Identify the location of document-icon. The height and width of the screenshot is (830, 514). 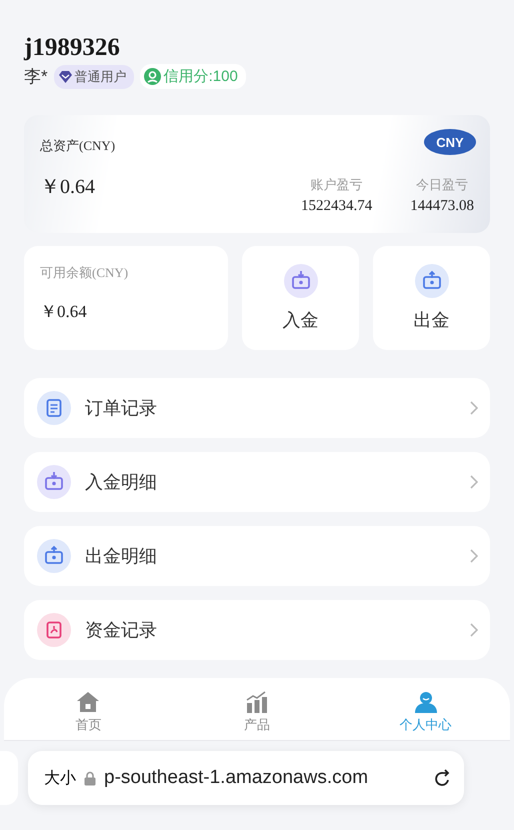
(54, 630).